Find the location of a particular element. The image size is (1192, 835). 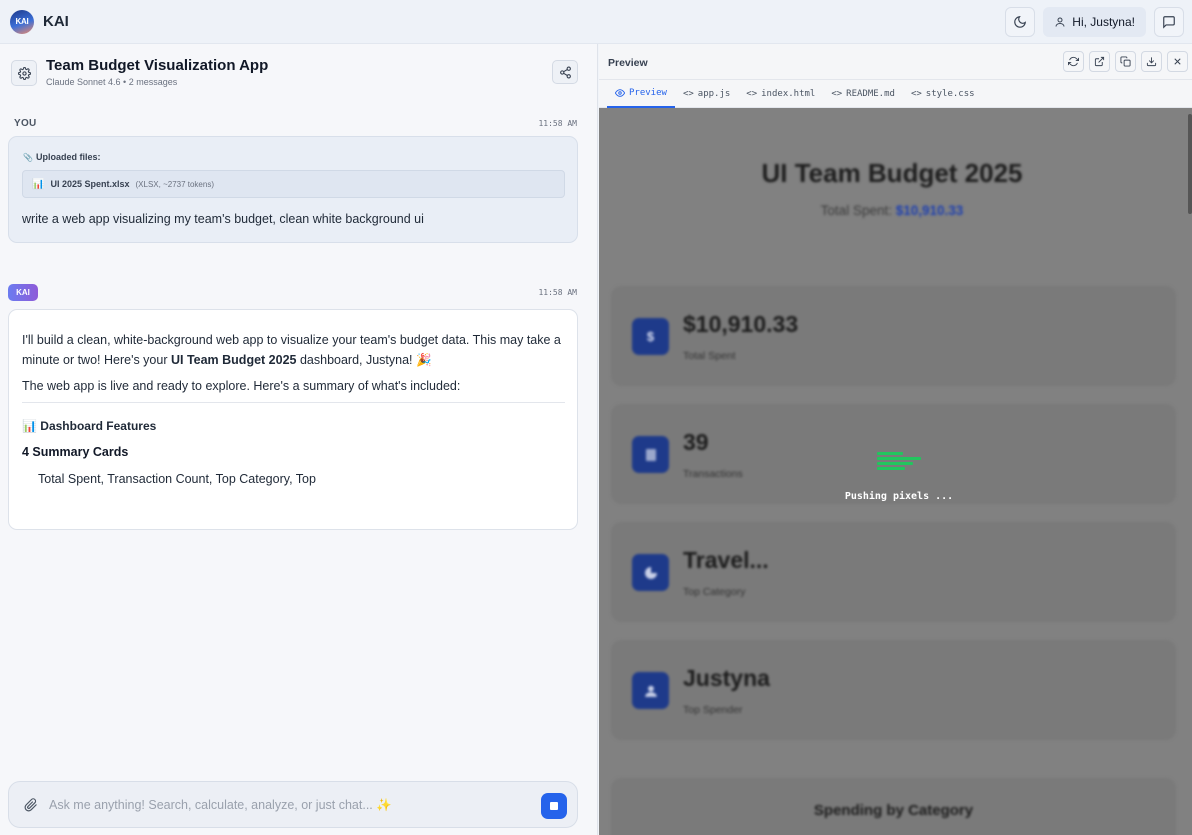

refresh-icon is located at coordinates (1073, 61).